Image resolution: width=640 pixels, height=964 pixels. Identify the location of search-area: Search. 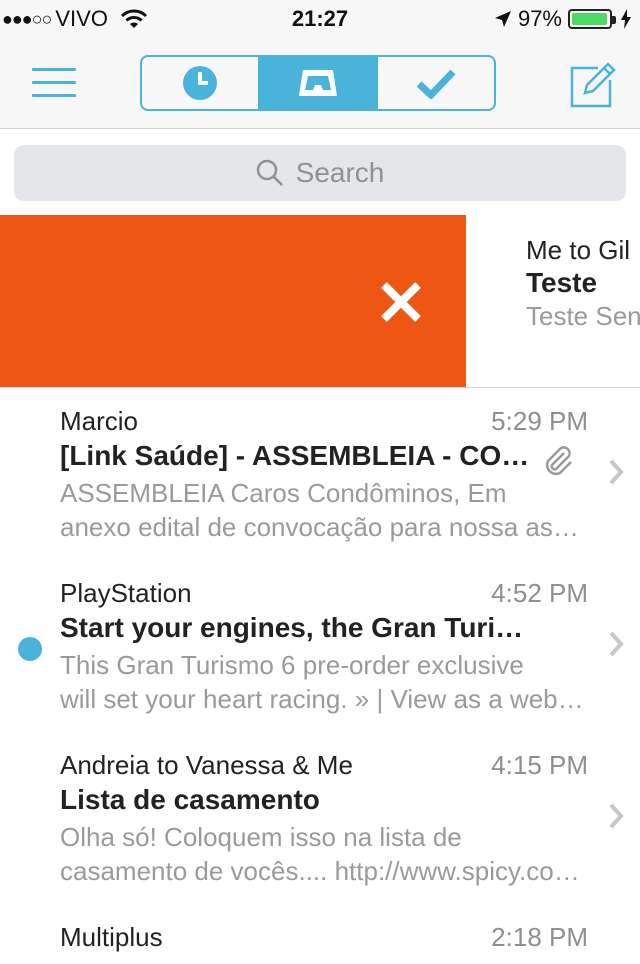
(320, 172).